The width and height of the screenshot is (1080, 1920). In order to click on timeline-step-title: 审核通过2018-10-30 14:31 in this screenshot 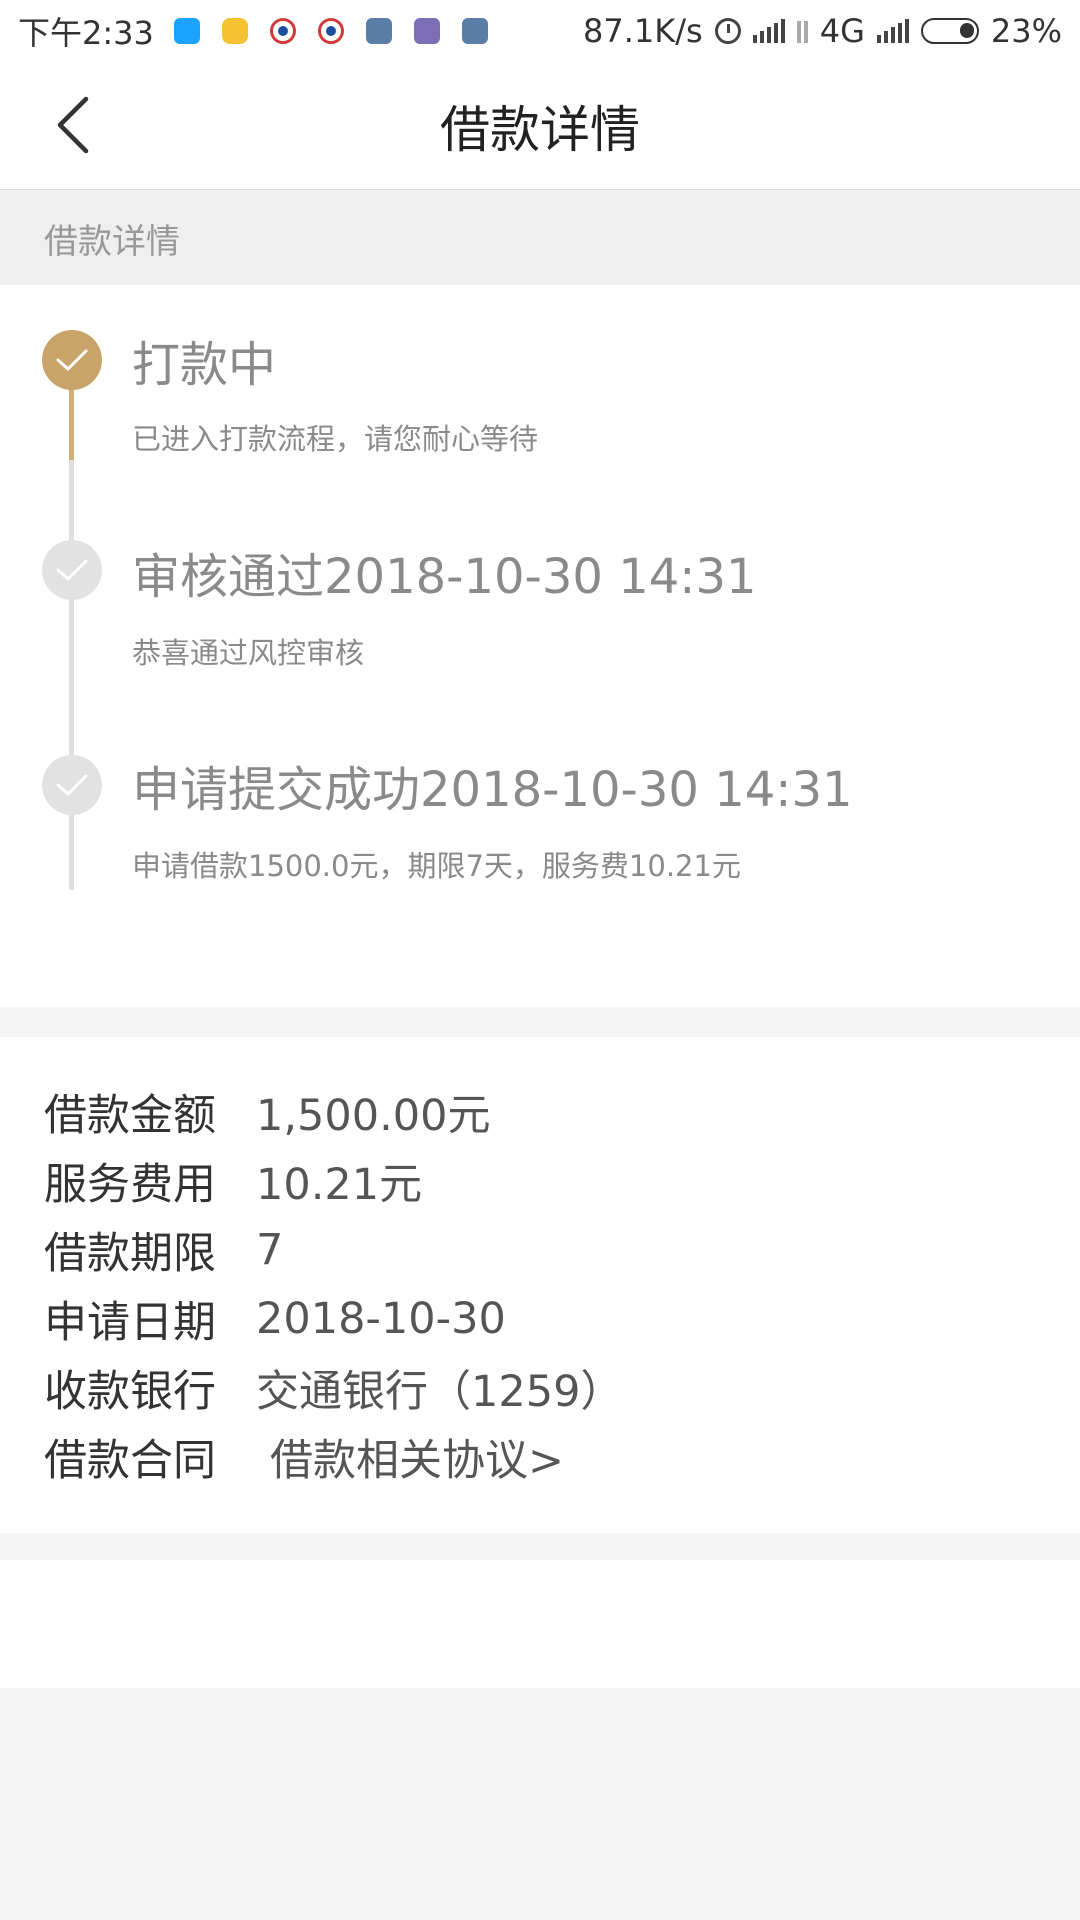, I will do `click(444, 577)`.